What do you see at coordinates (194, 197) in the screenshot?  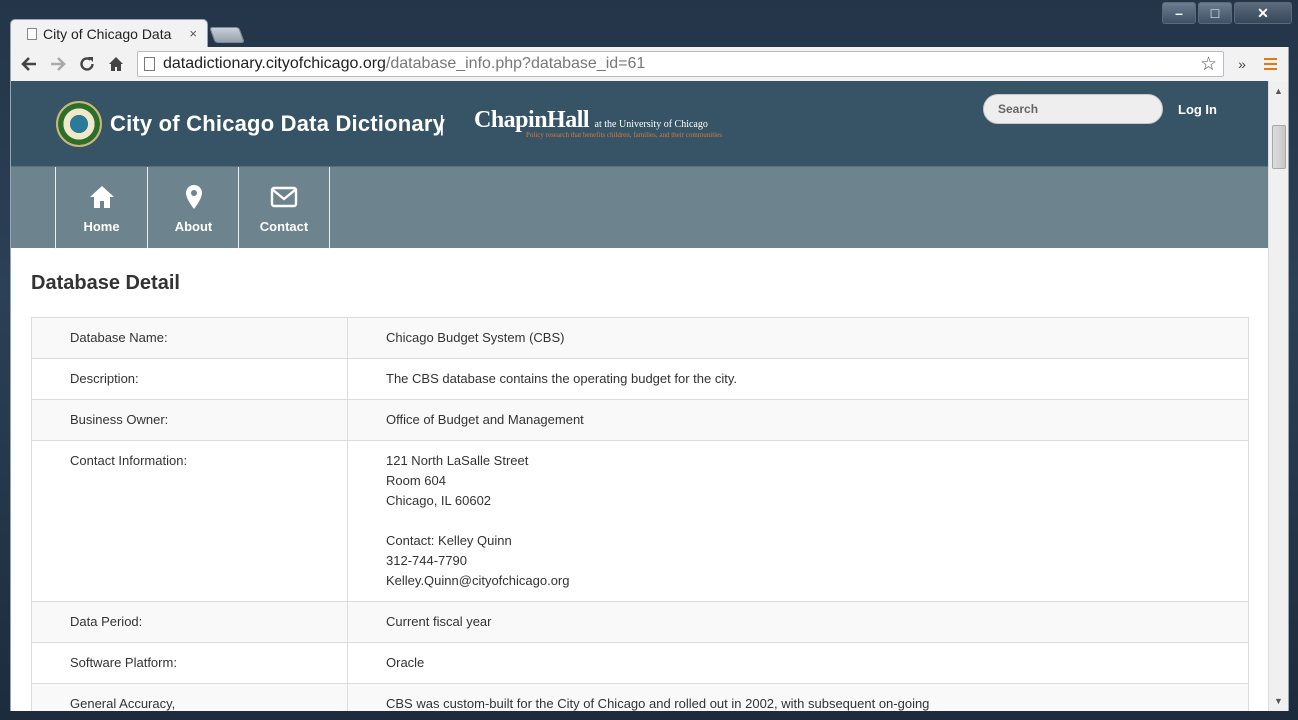 I see `map-pin-icon` at bounding box center [194, 197].